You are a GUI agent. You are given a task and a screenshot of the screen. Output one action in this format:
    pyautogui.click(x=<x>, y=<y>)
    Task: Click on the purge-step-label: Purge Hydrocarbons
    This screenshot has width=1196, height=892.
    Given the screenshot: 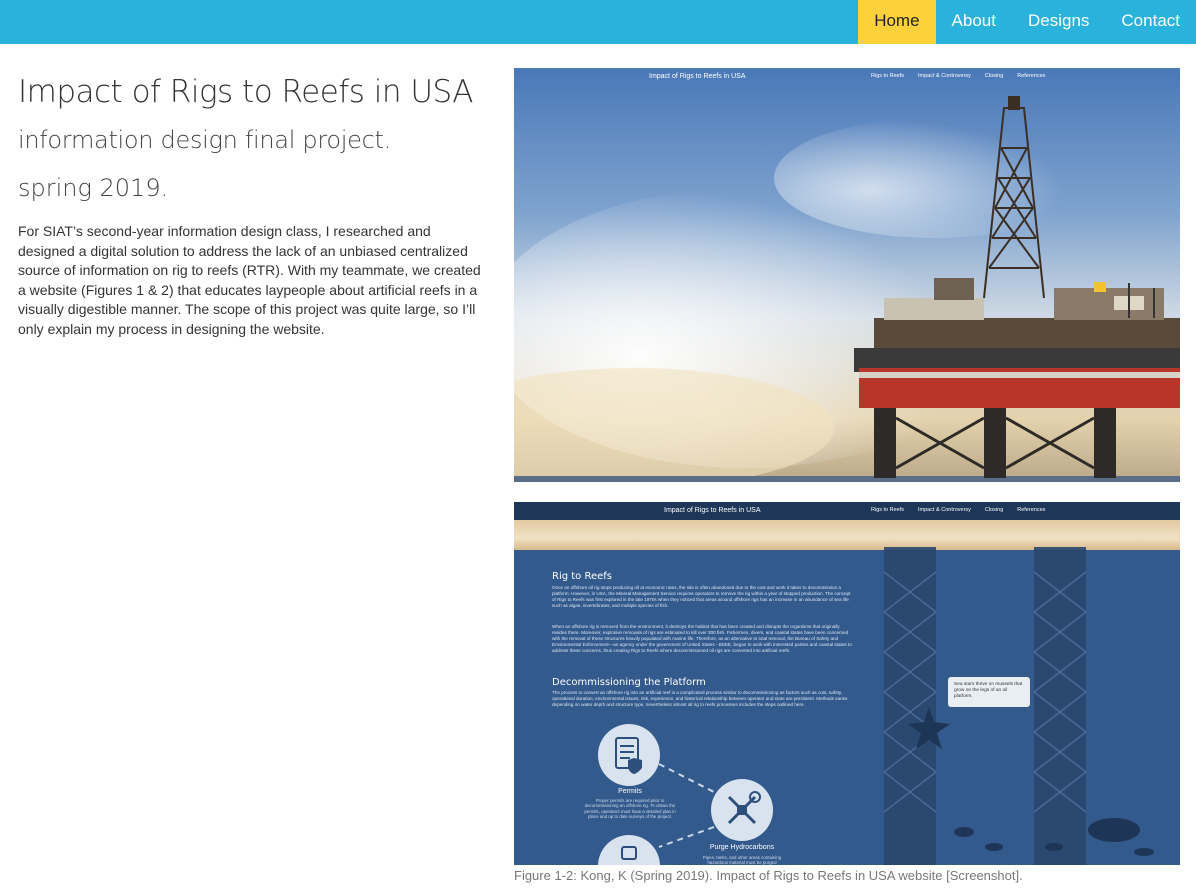 What is the action you would take?
    pyautogui.click(x=742, y=847)
    